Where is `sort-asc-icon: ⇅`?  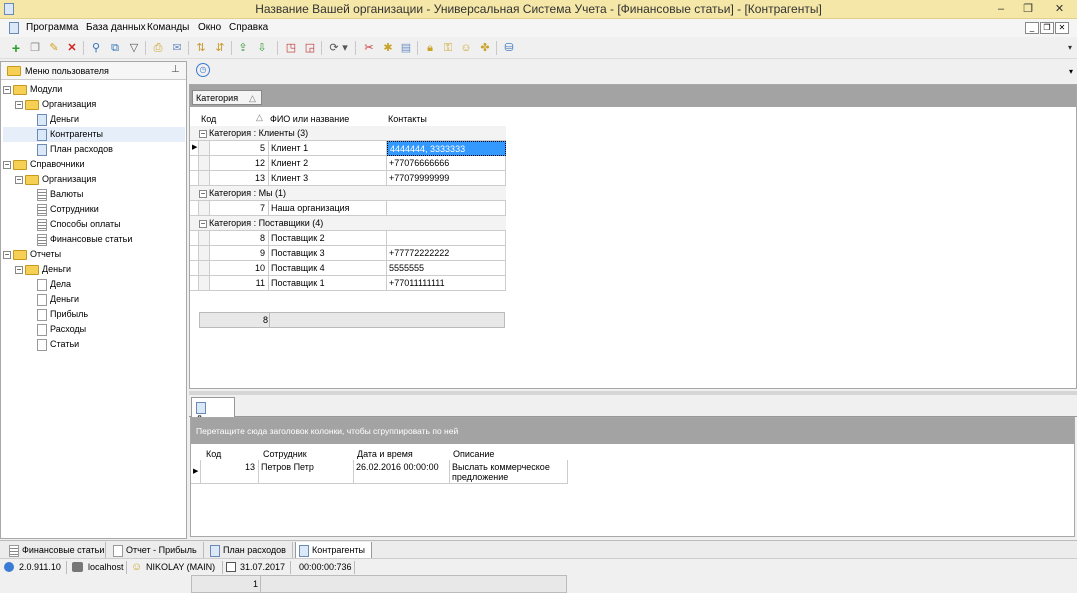
sort-asc-icon: ⇅ is located at coordinates (201, 48).